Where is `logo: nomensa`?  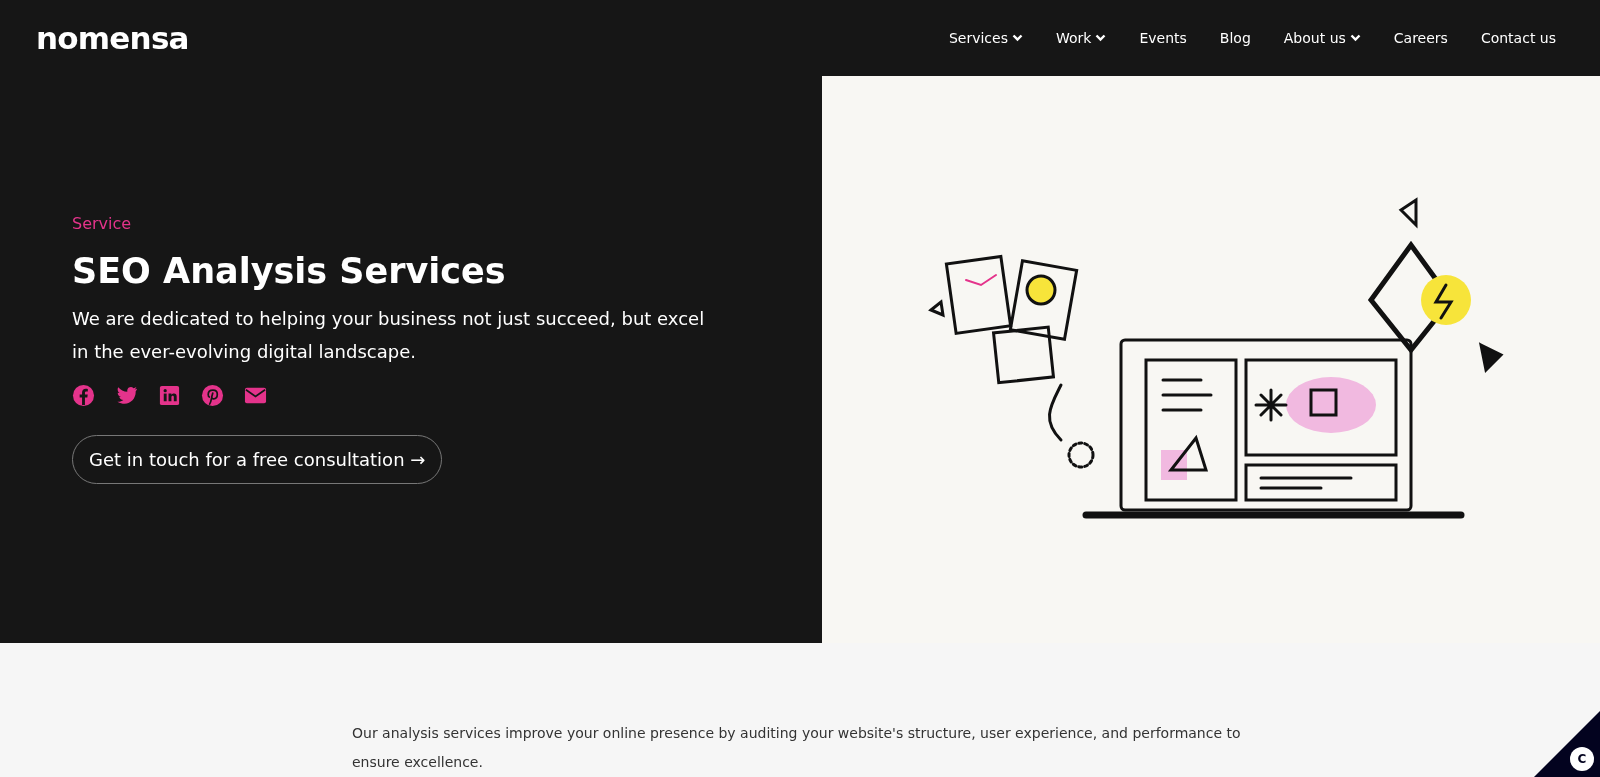 logo: nomensa is located at coordinates (112, 38).